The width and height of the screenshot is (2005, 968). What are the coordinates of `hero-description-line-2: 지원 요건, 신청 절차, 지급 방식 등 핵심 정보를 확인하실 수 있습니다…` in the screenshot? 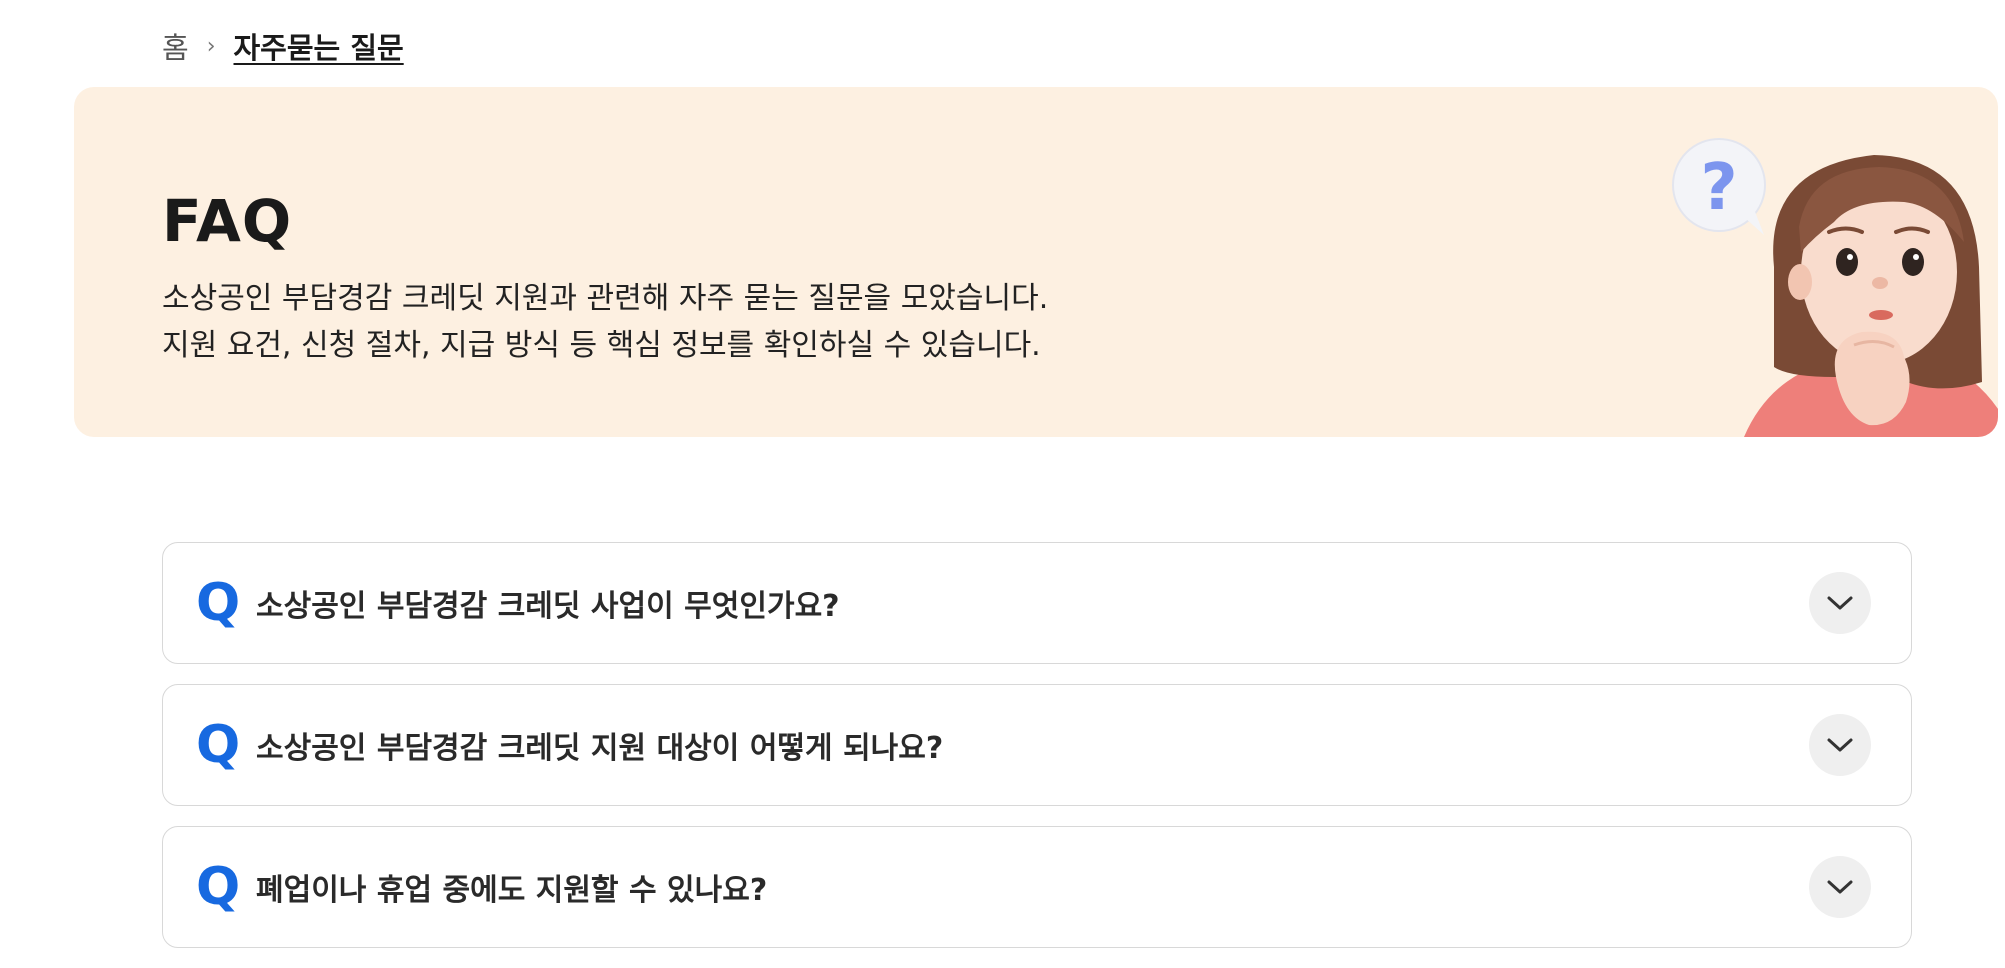 It's located at (601, 345).